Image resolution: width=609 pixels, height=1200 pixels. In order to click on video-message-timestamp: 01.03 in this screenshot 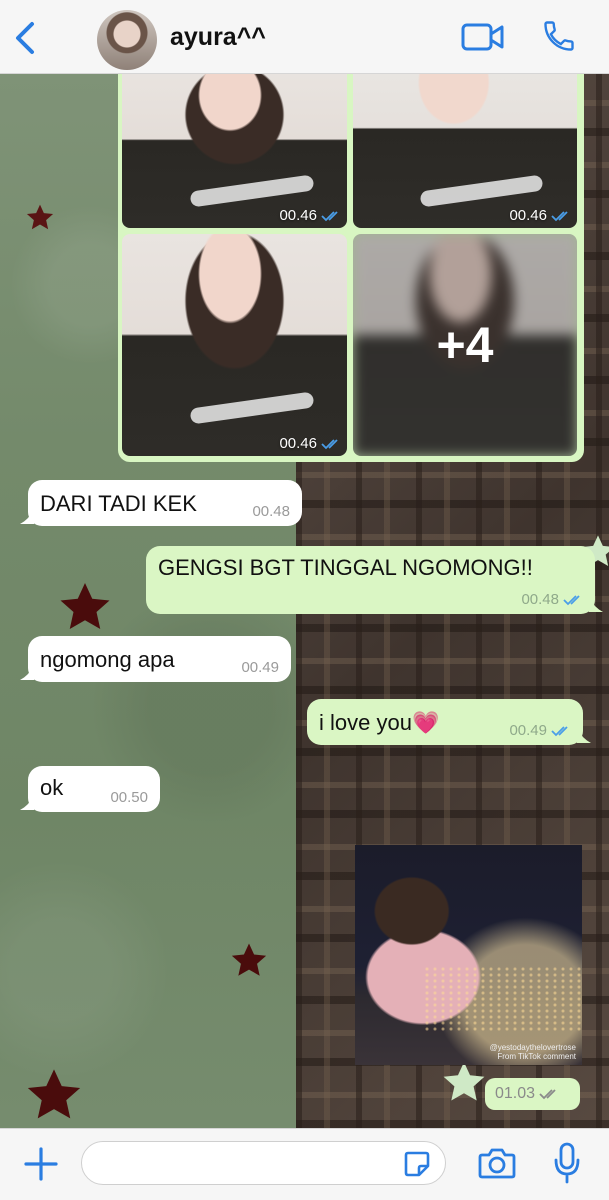, I will do `click(532, 1094)`.